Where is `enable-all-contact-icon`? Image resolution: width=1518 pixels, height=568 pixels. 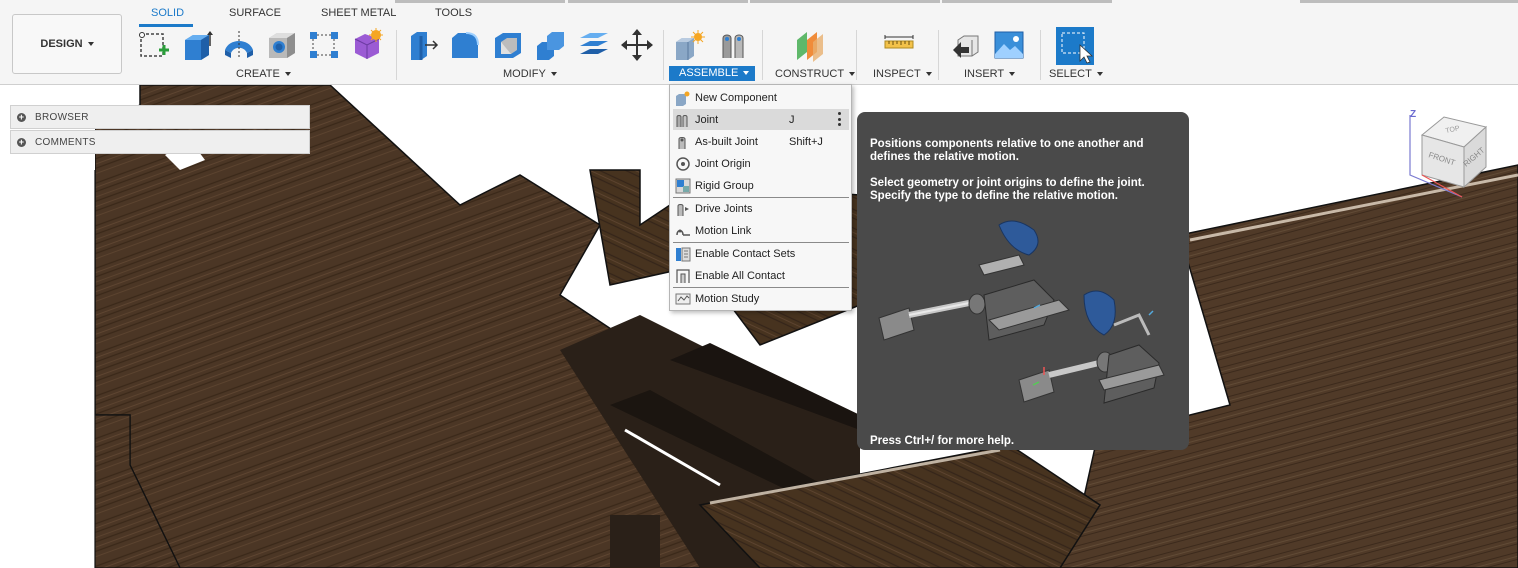 enable-all-contact-icon is located at coordinates (683, 276).